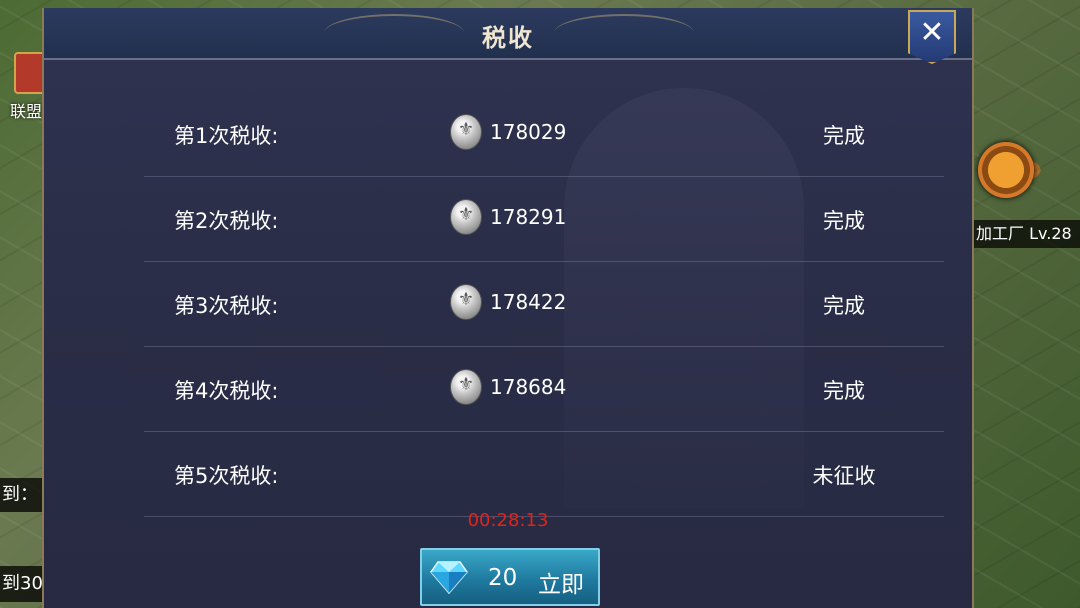  Describe the element at coordinates (528, 132) in the screenshot. I see `tax-row-amount: 178029` at that location.